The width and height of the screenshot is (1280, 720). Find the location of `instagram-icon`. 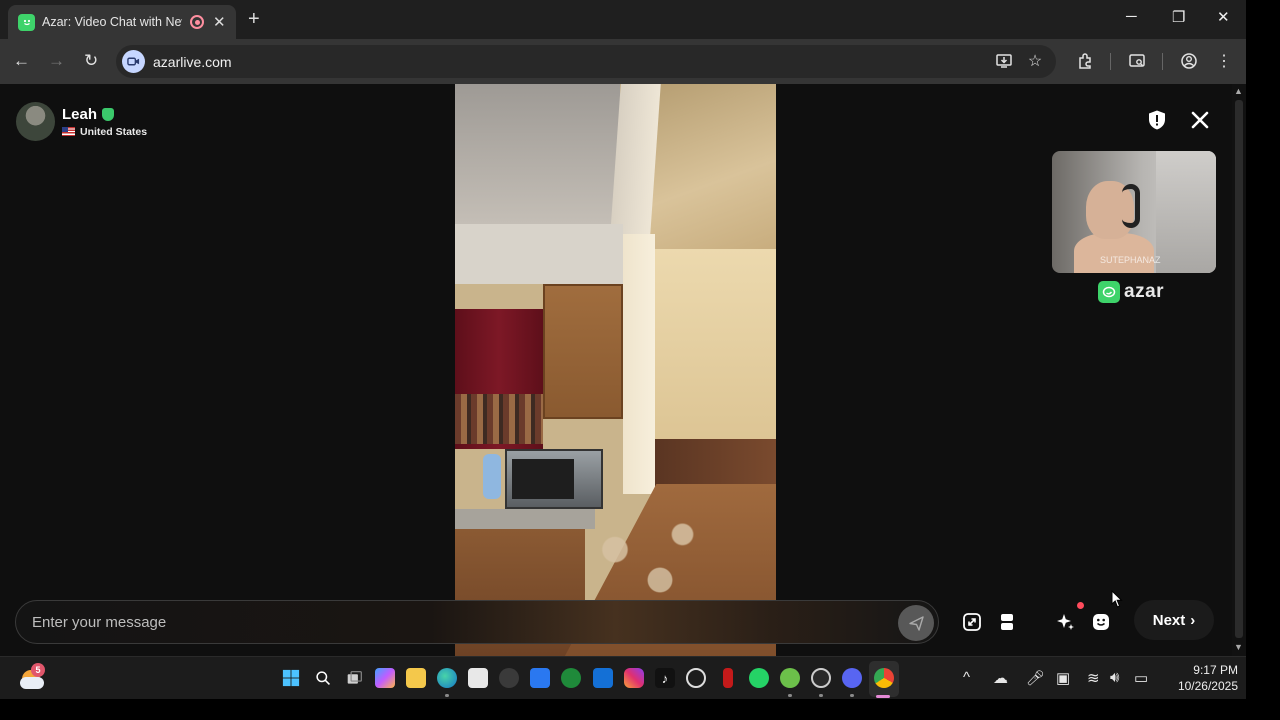

instagram-icon is located at coordinates (634, 678).